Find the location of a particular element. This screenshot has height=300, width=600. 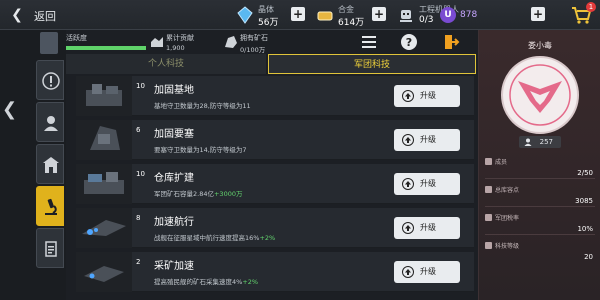

crystal-label: 晶体 is located at coordinates (266, 9).